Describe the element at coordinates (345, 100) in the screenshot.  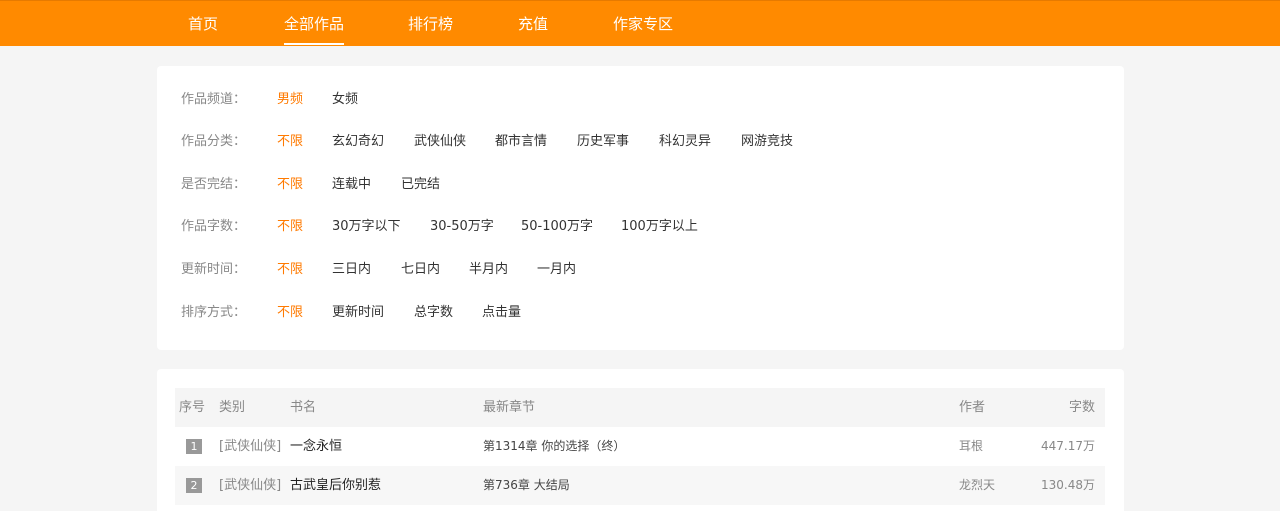
I see `filter-option-female: 女频` at that location.